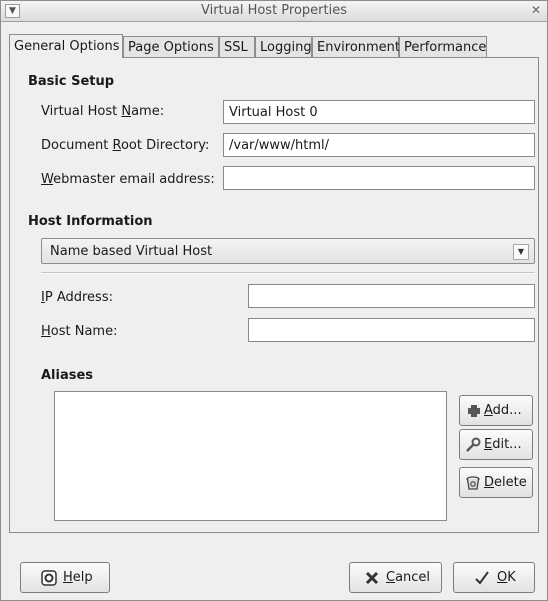  What do you see at coordinates (90, 221) in the screenshot?
I see `host-information-heading: Host Information` at bounding box center [90, 221].